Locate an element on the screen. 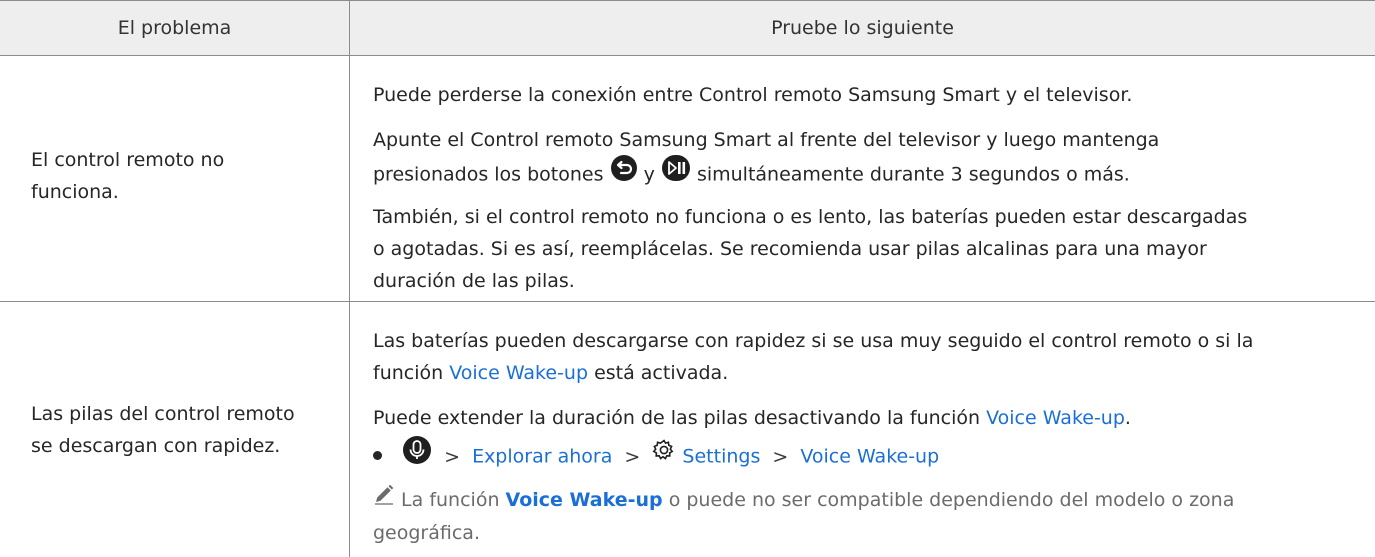 The height and width of the screenshot is (557, 1375). row1-p2-text-a: presionados los botones is located at coordinates (488, 174).